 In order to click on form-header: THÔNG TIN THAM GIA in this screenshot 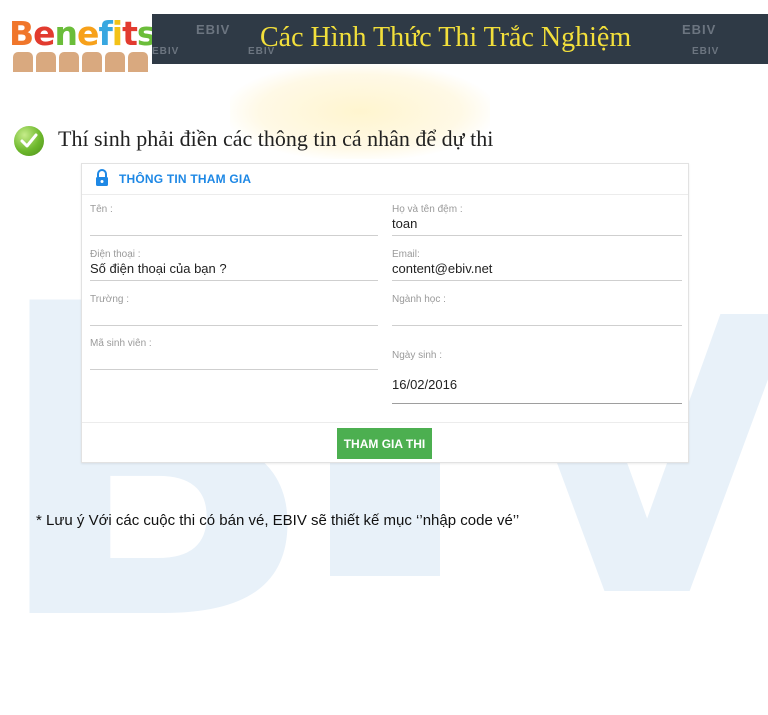, I will do `click(385, 179)`.